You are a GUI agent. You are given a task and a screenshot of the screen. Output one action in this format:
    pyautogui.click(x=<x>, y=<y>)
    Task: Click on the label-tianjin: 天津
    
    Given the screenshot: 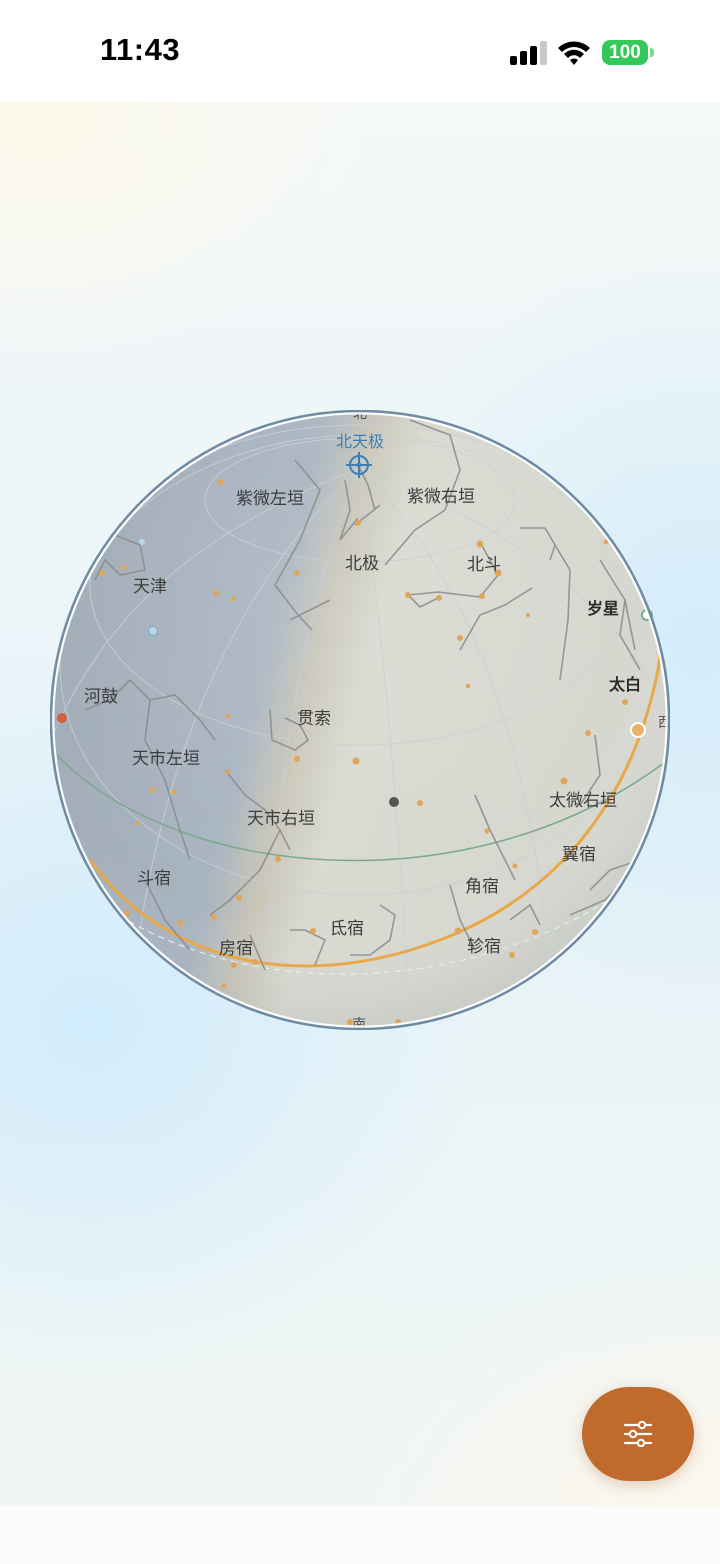 What is the action you would take?
    pyautogui.click(x=150, y=587)
    